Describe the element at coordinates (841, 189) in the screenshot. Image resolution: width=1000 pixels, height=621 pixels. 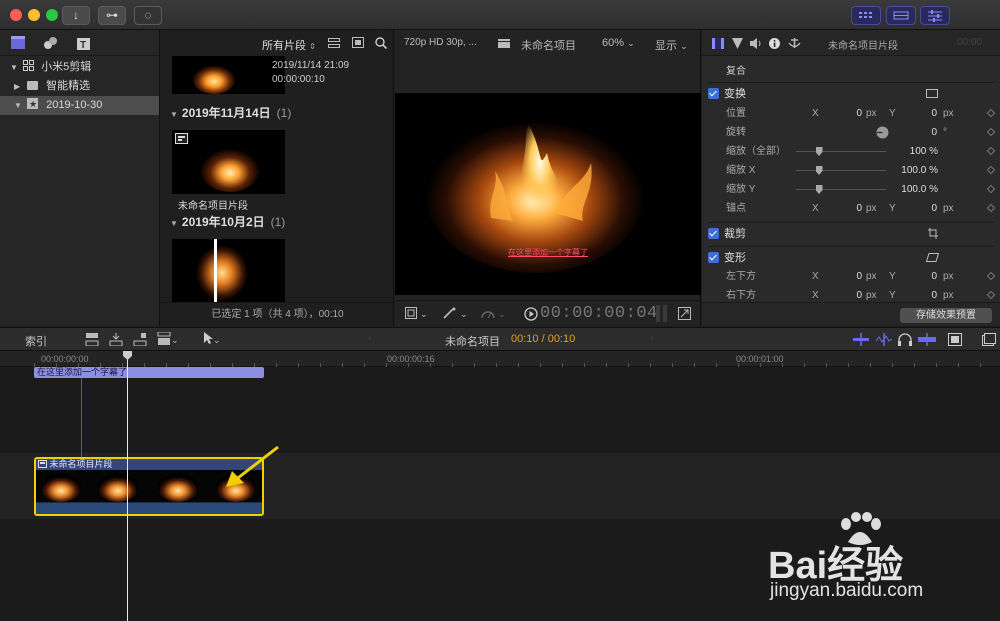
I see `scale-y-slider` at that location.